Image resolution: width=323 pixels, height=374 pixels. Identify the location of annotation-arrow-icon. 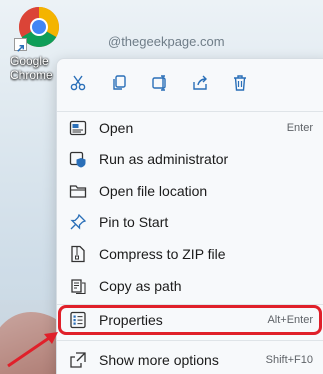
(32, 350).